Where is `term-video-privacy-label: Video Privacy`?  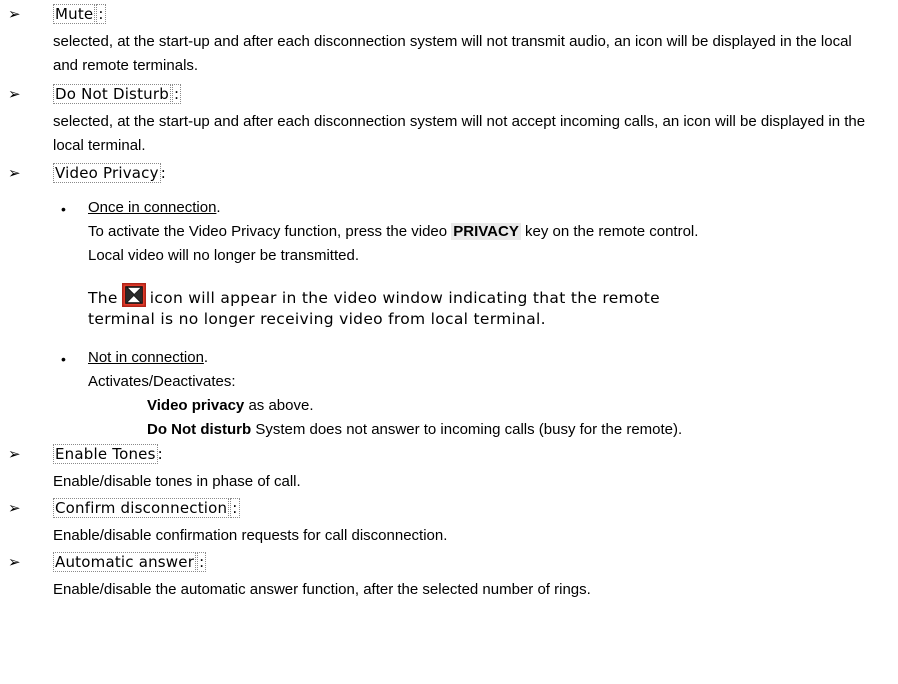 term-video-privacy-label: Video Privacy is located at coordinates (107, 173).